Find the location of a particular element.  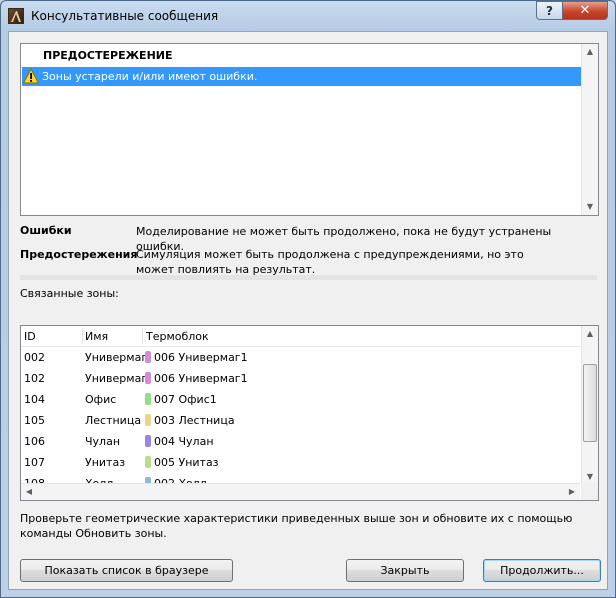

column-name: Имя is located at coordinates (96, 336).